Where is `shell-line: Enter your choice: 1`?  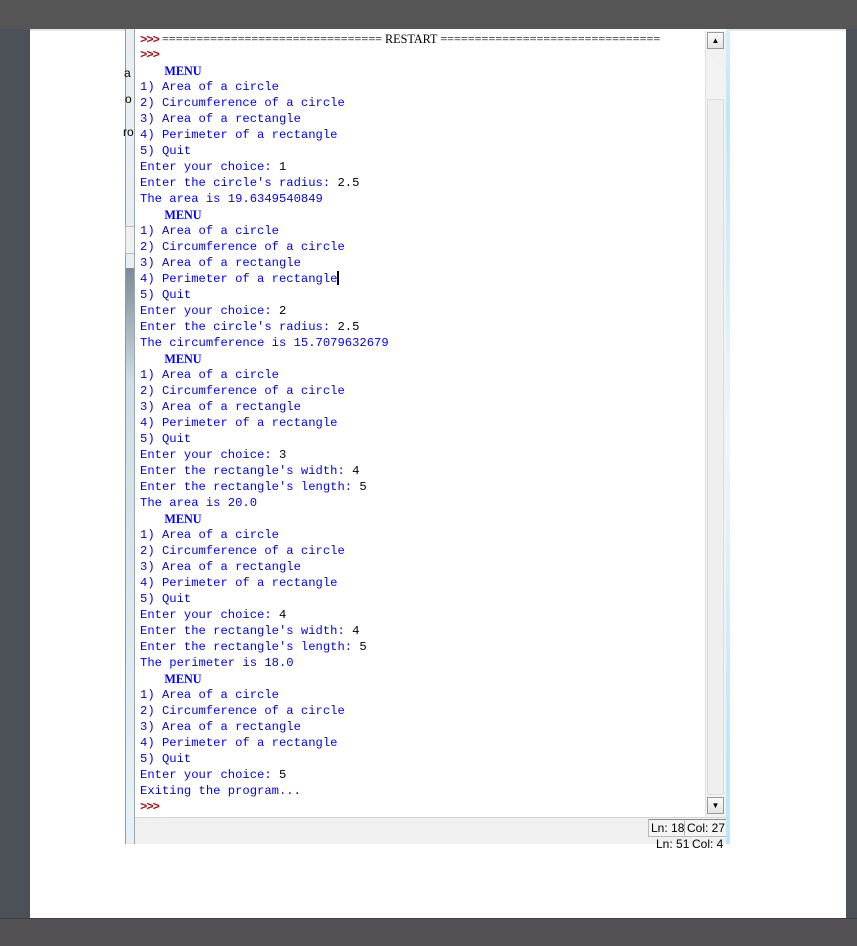 shell-line: Enter your choice: 1 is located at coordinates (213, 167).